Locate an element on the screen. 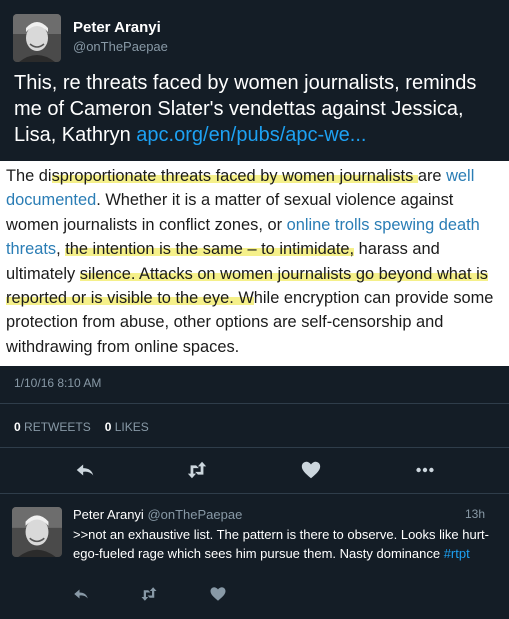  embed-seg: The di is located at coordinates (29, 176).